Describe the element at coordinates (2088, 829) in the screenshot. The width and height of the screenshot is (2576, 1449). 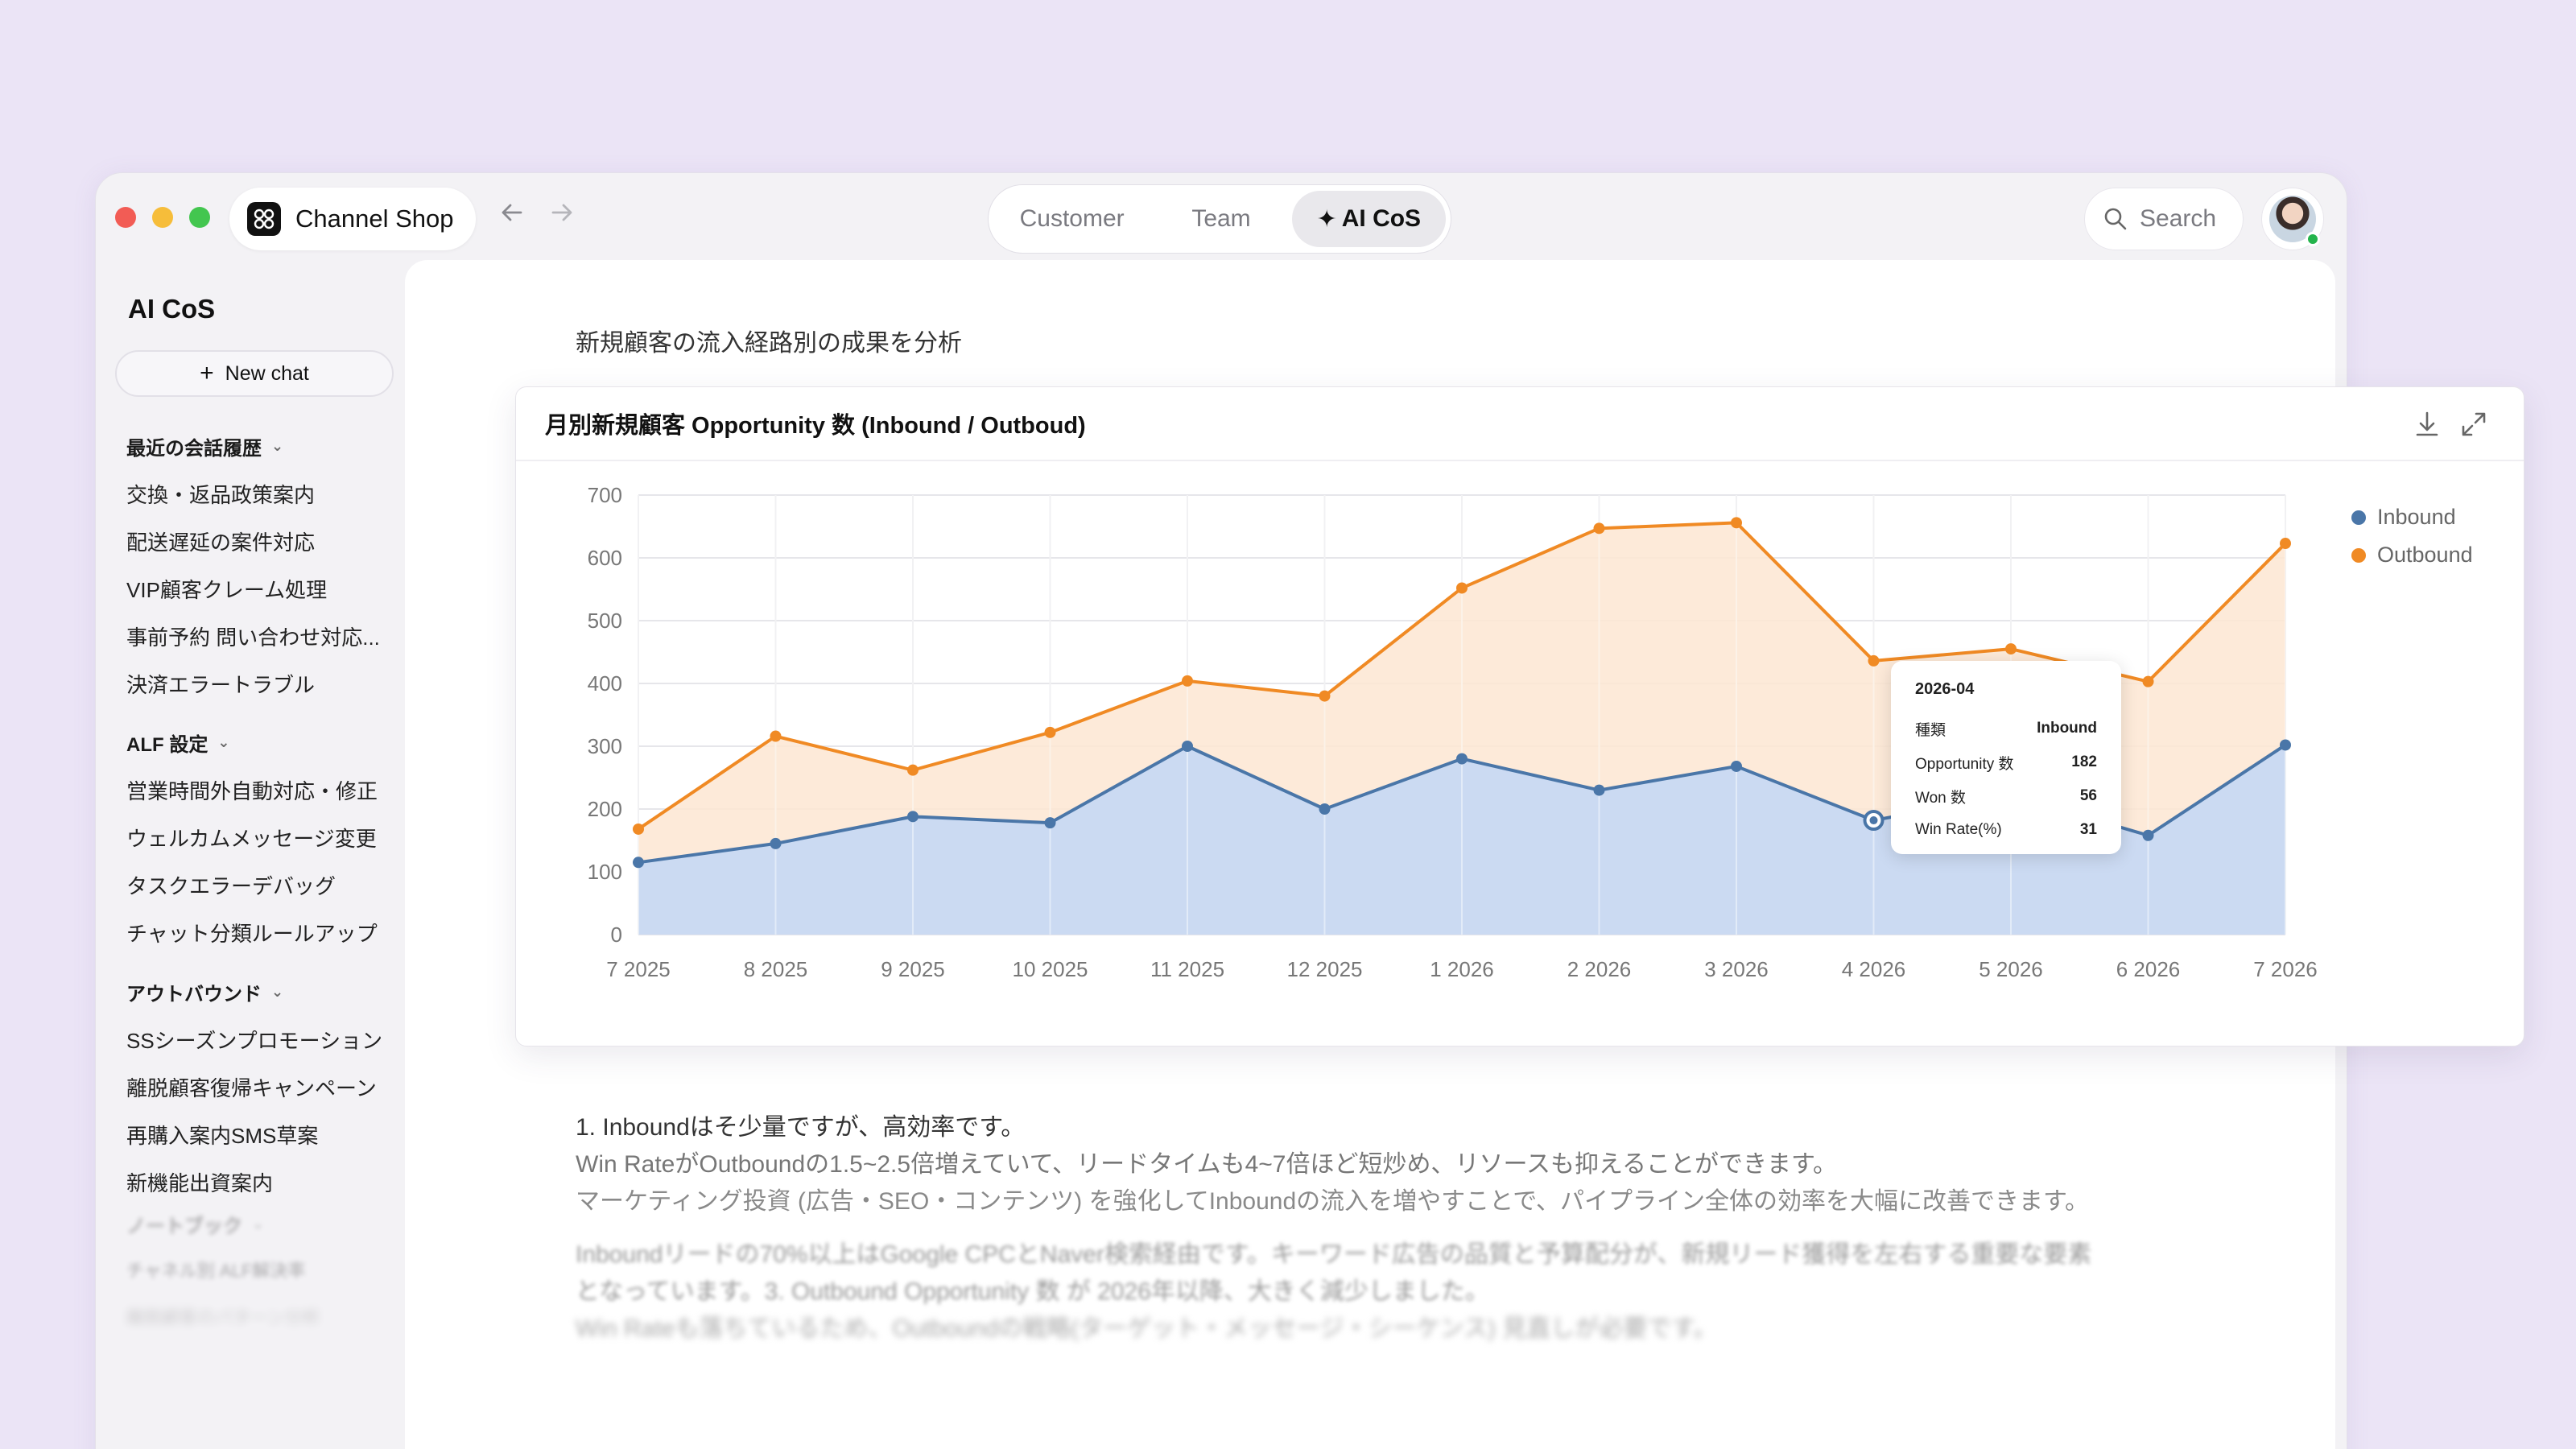
I see `tooltip-value: 31` at that location.